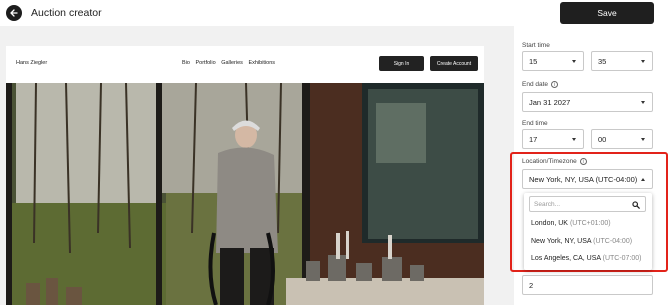 The image size is (670, 305). What do you see at coordinates (602, 61) in the screenshot?
I see `start-minute-value: 35` at bounding box center [602, 61].